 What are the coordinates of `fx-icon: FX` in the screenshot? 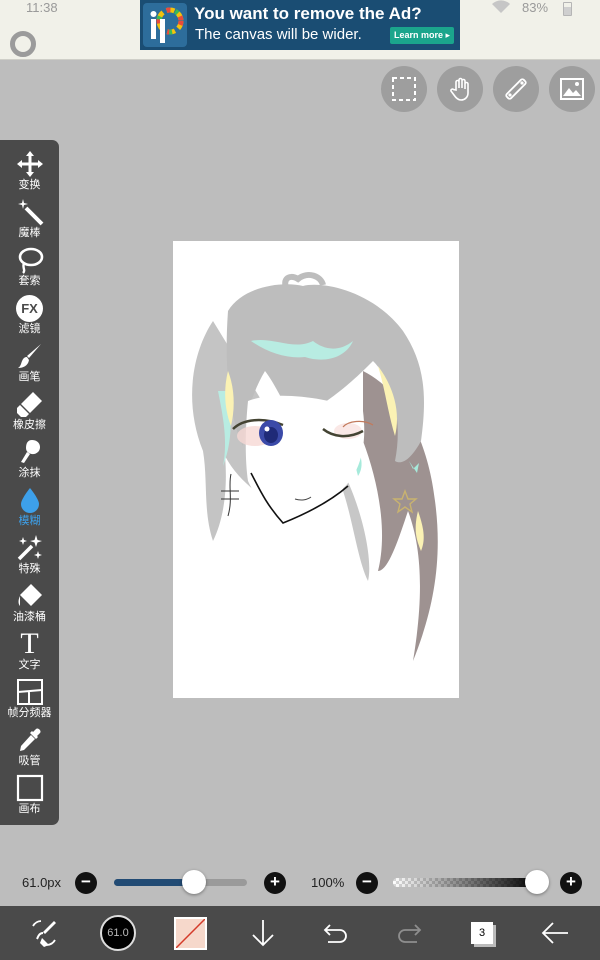 It's located at (30, 308).